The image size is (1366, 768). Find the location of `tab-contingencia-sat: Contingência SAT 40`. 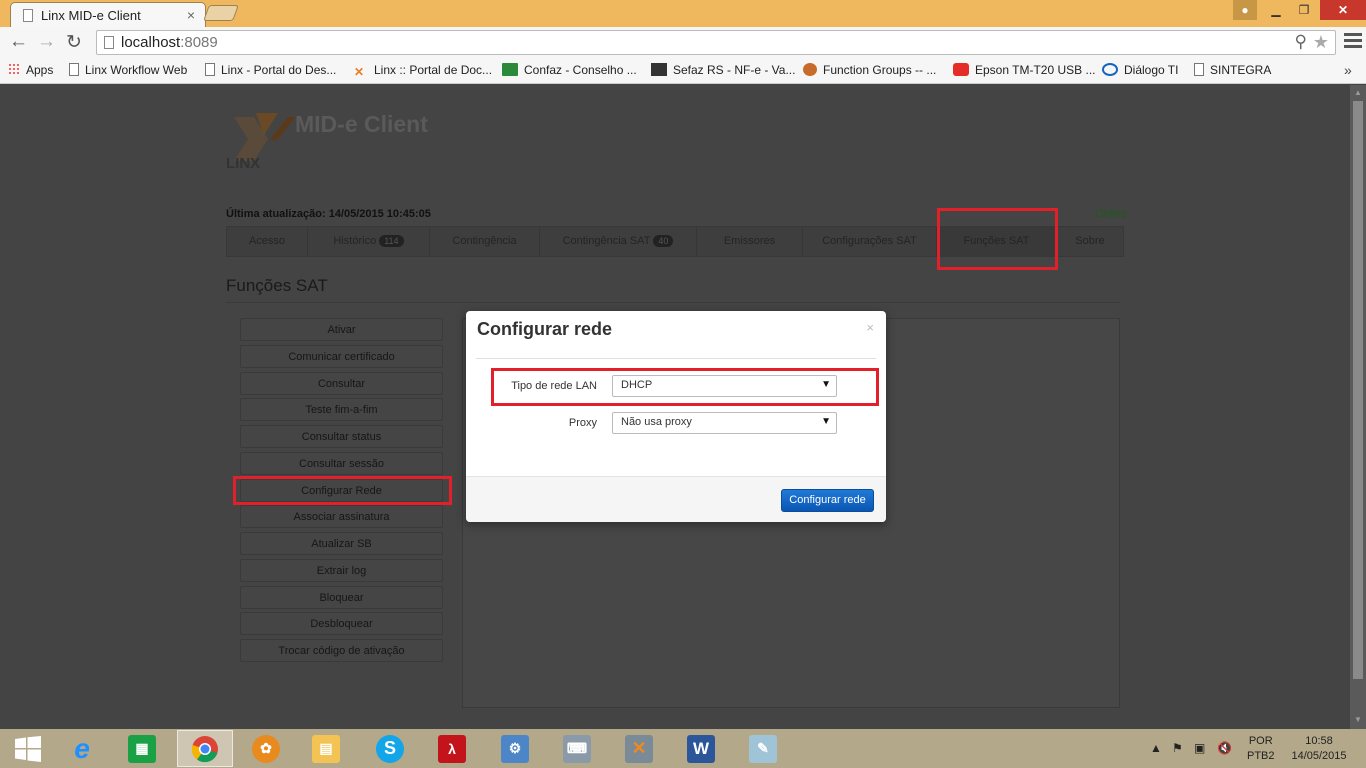

tab-contingencia-sat: Contingência SAT 40 is located at coordinates (618, 241).